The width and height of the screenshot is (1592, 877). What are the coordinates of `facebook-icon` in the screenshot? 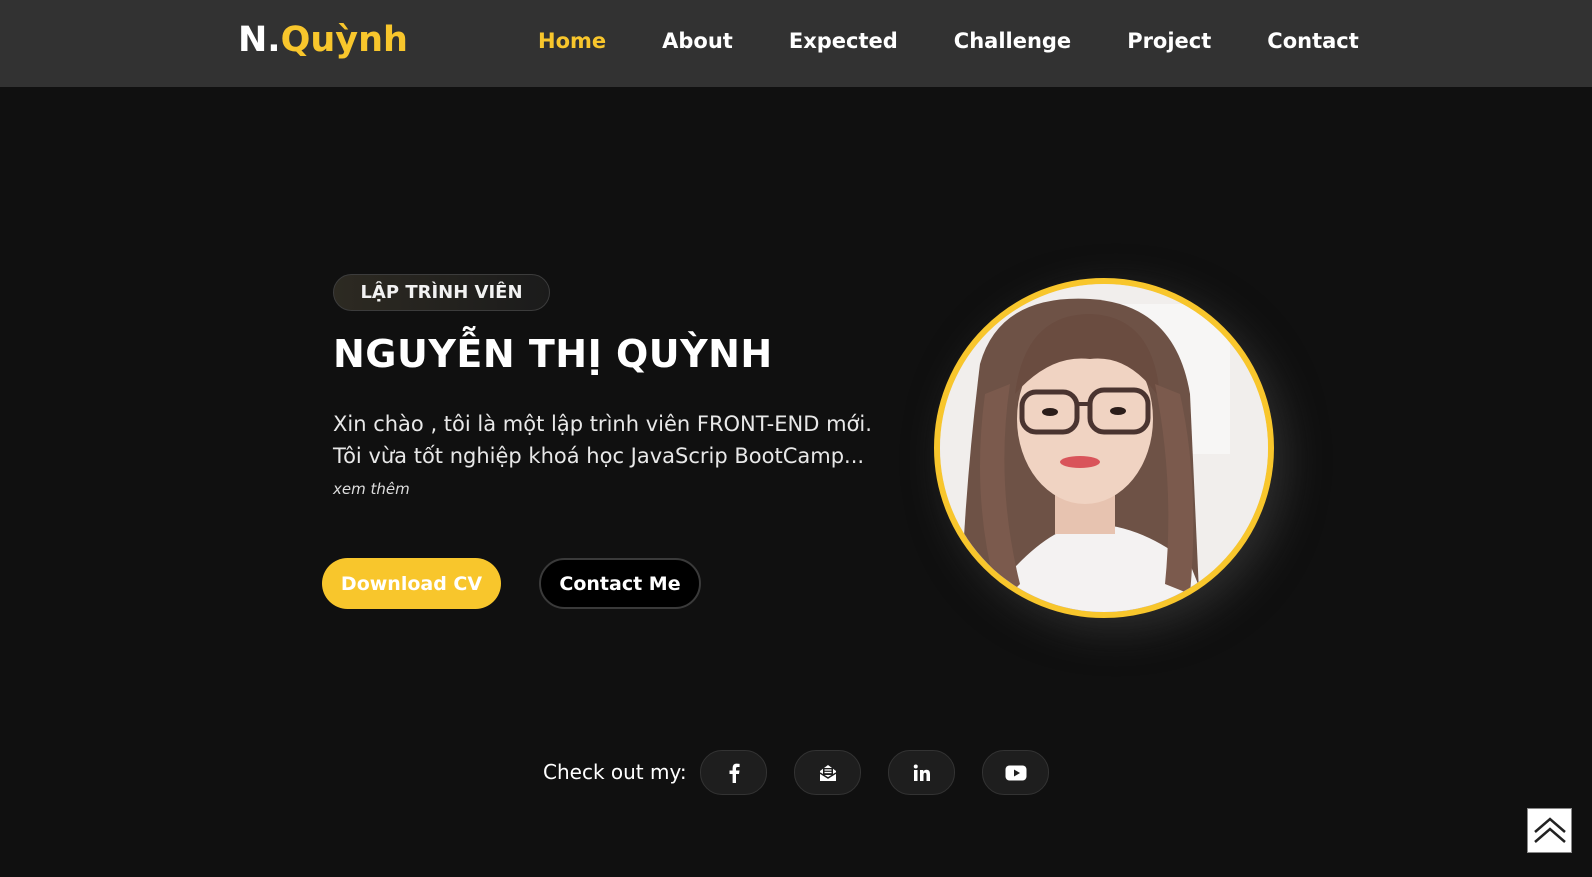 It's located at (734, 773).